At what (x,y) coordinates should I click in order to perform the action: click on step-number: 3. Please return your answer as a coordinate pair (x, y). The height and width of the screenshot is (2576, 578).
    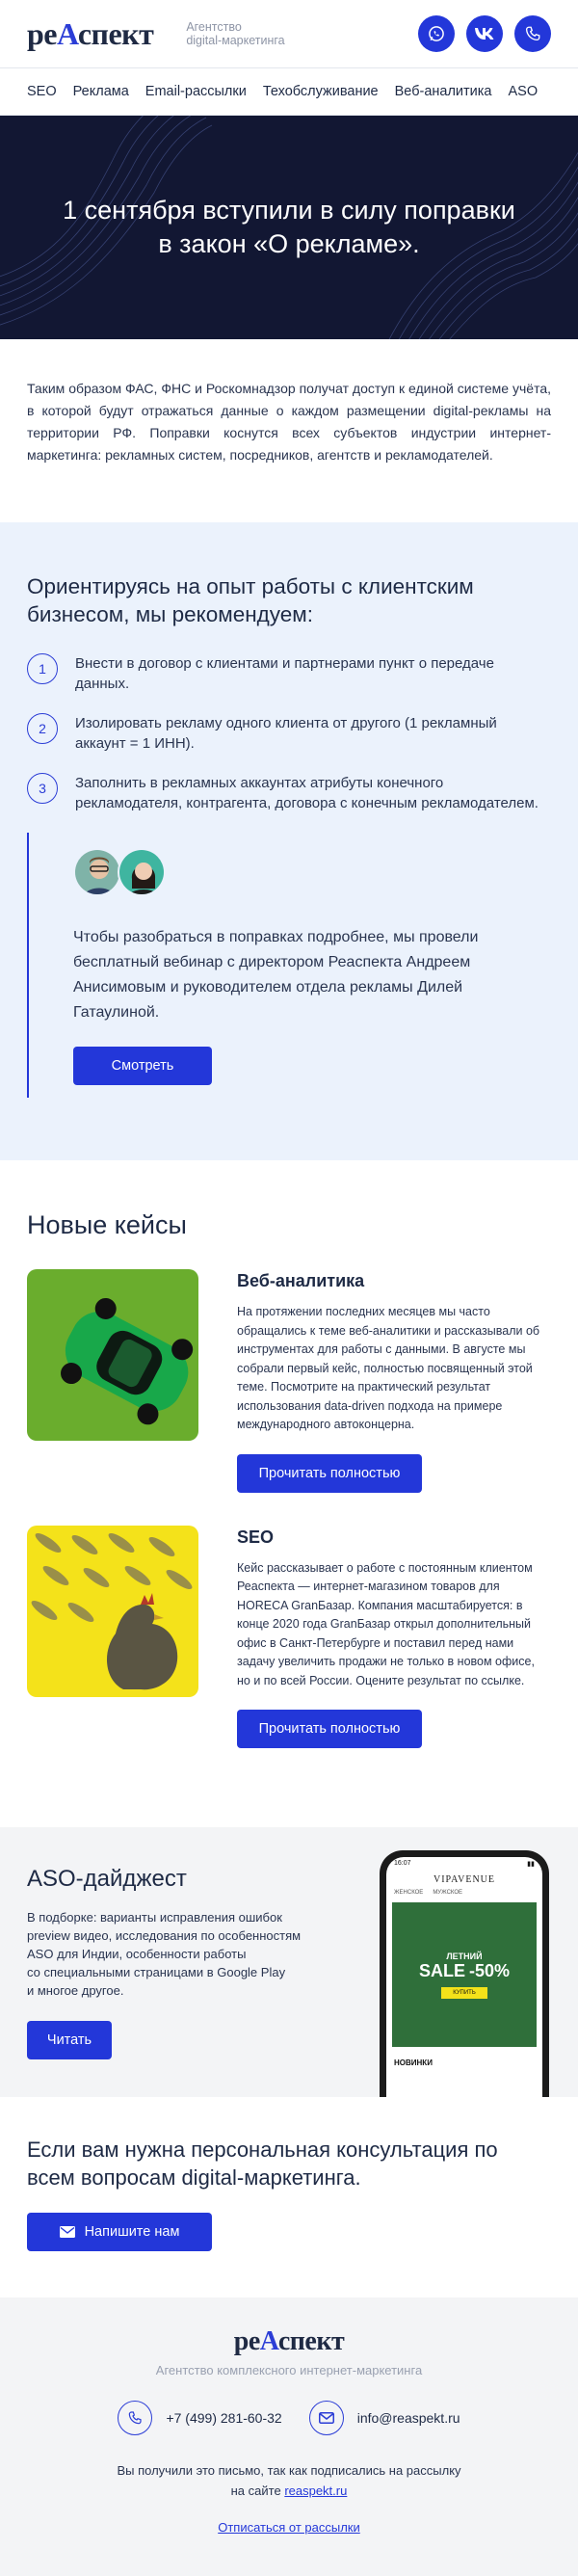
    Looking at the image, I should click on (42, 788).